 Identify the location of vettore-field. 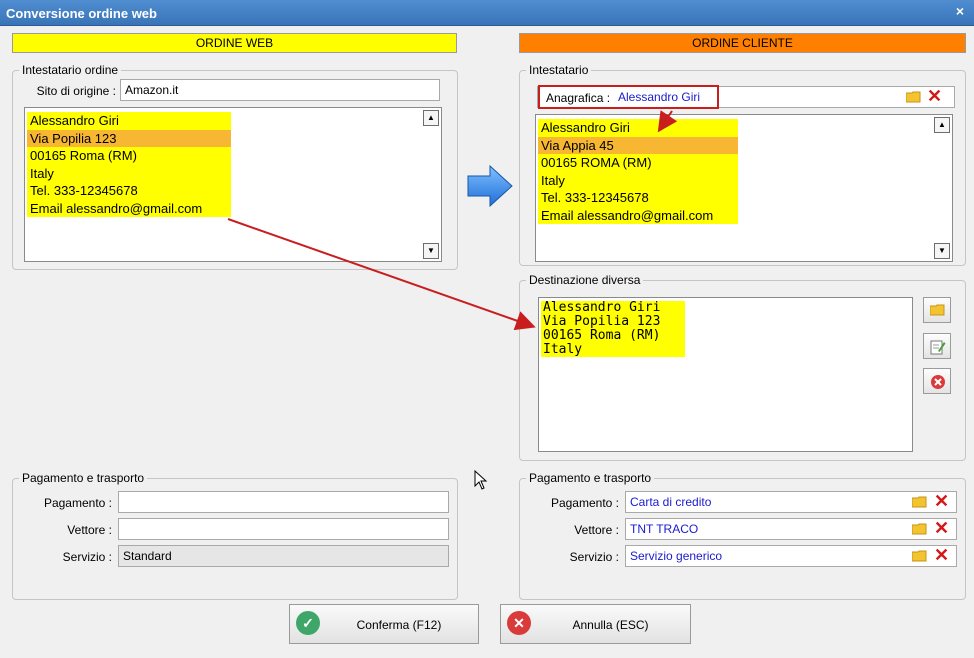
(283, 529).